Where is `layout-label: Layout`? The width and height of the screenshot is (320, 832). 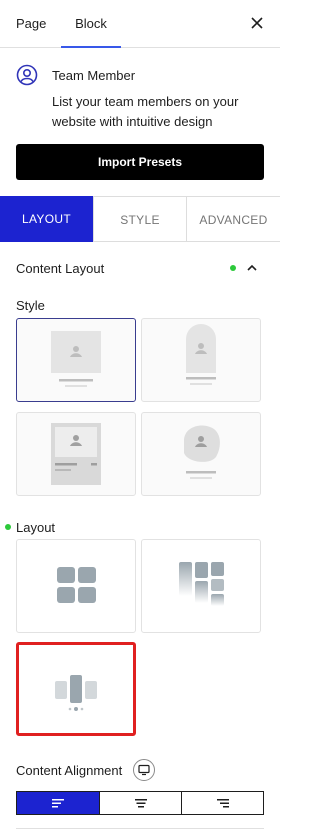 layout-label: Layout is located at coordinates (36, 527).